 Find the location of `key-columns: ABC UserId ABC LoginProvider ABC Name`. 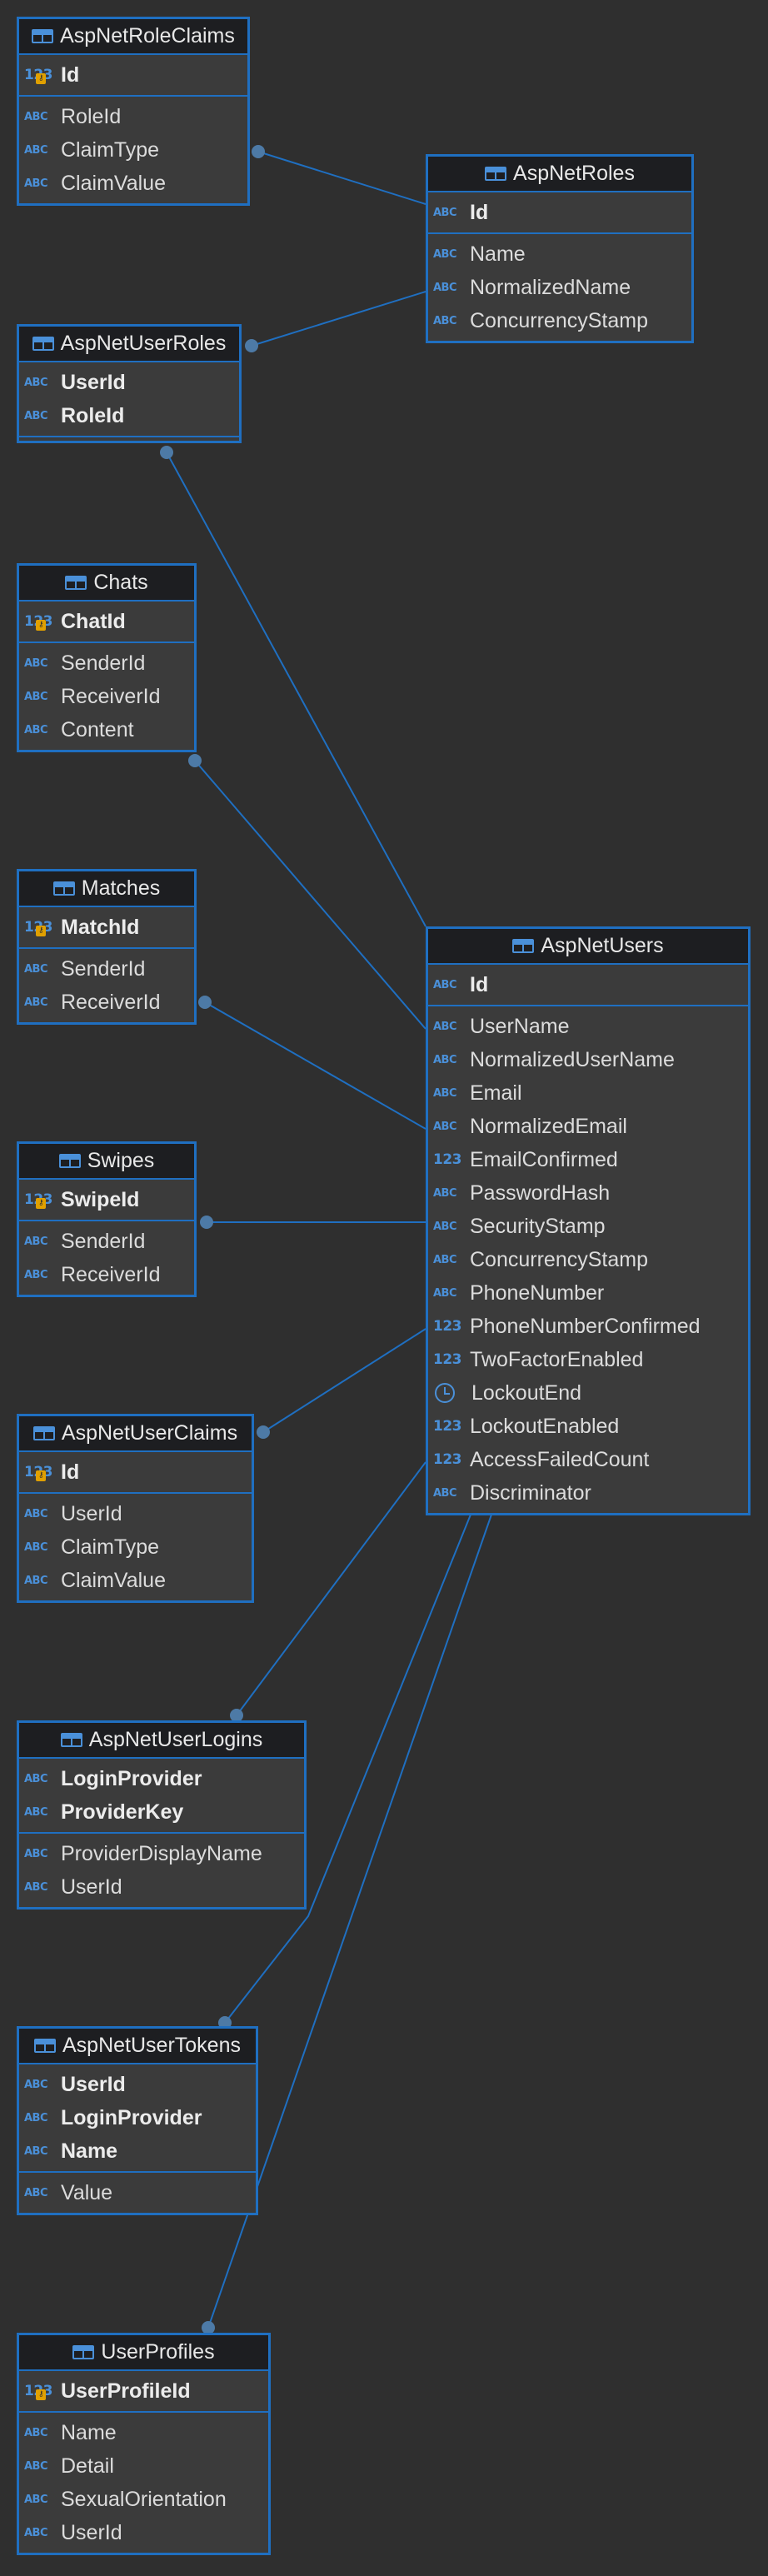

key-columns: ABC UserId ABC LoginProvider ABC Name is located at coordinates (137, 2118).